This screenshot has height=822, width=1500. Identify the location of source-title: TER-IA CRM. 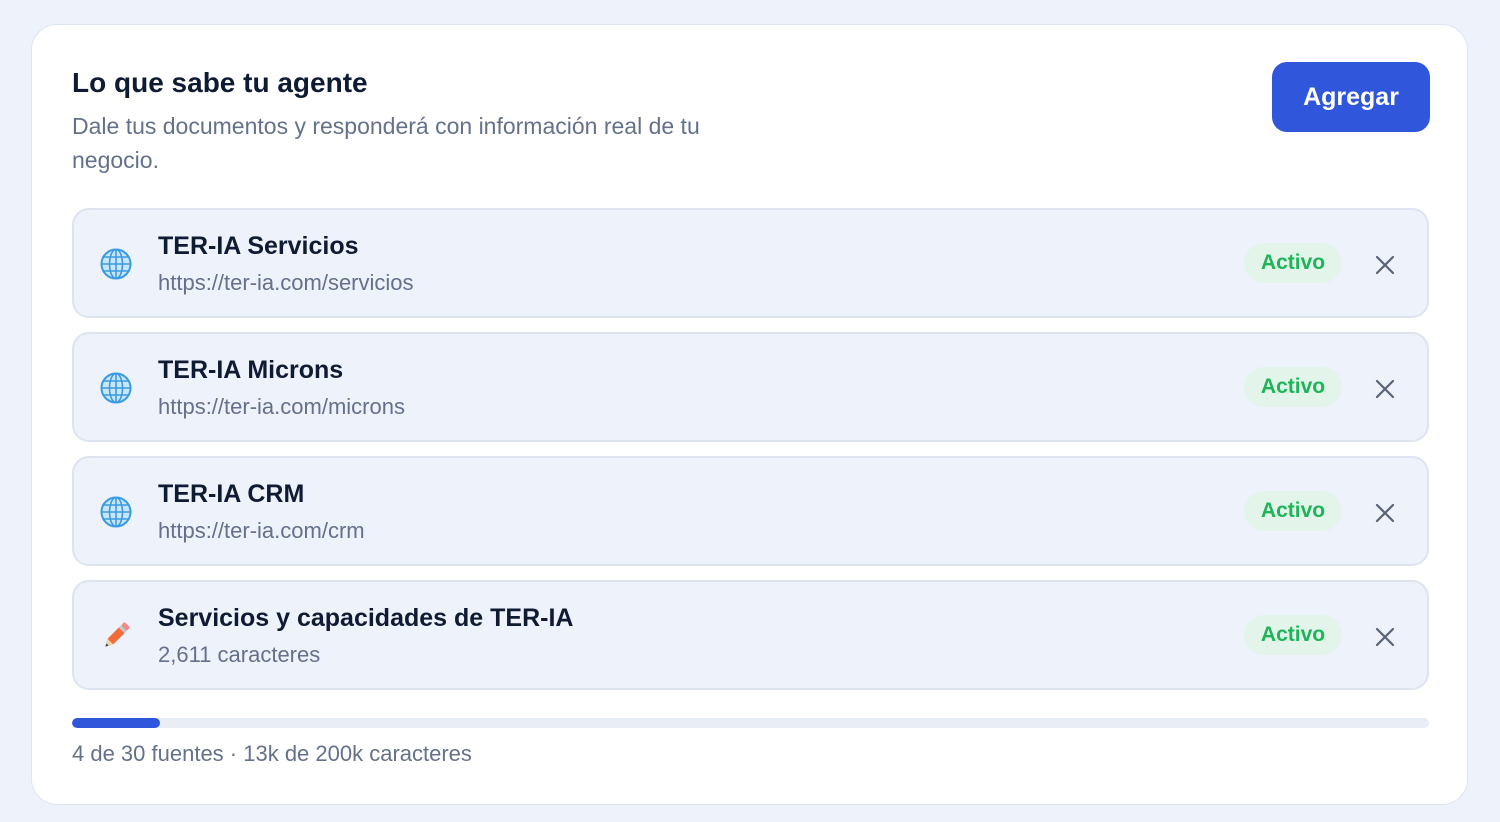
(231, 494).